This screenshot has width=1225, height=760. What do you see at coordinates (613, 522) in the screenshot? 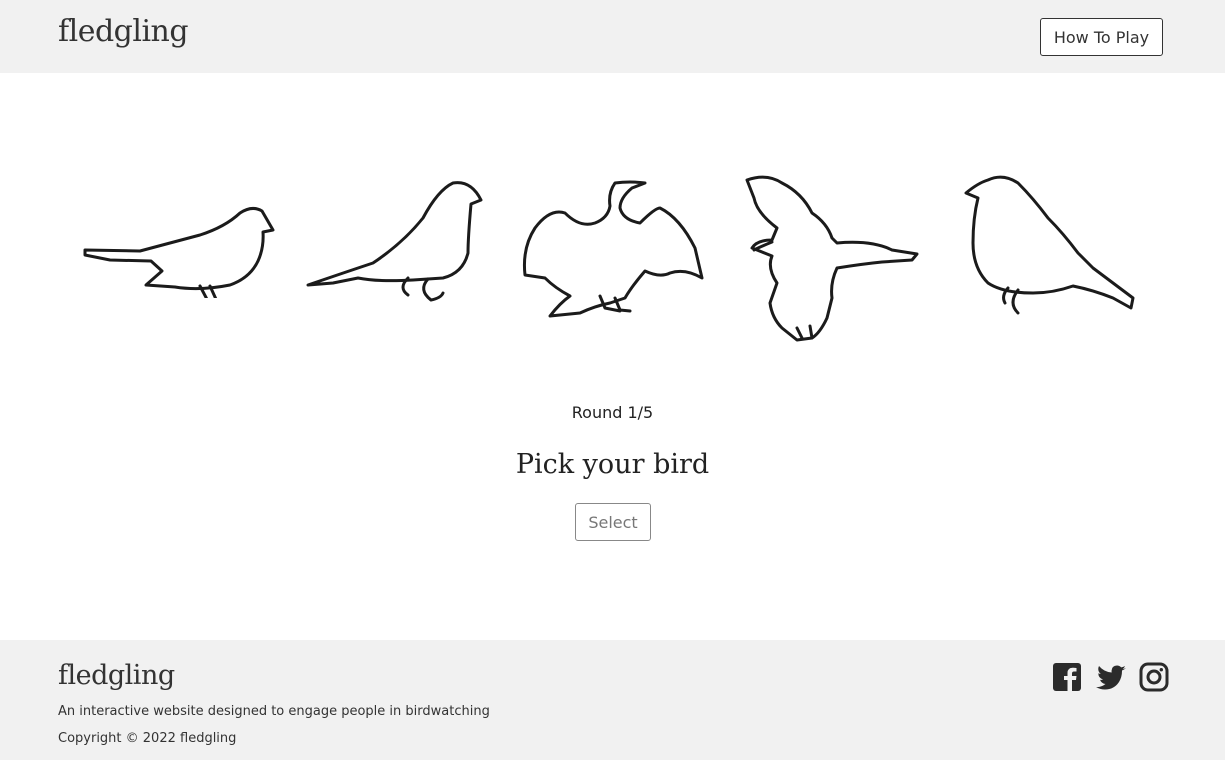
I see `select-button: Select` at bounding box center [613, 522].